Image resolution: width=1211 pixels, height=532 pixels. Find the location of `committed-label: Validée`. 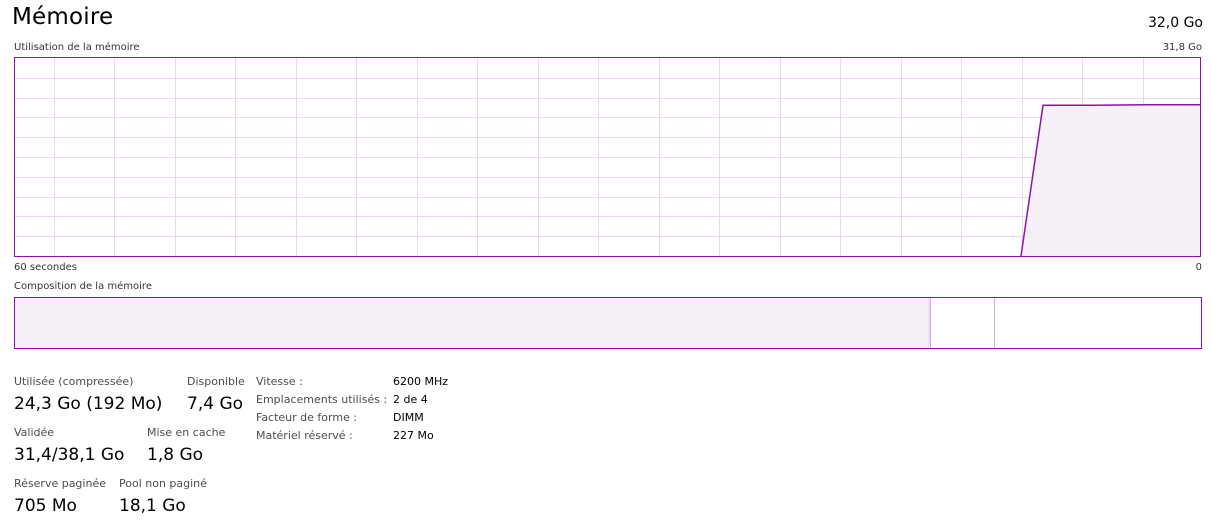

committed-label: Validée is located at coordinates (34, 432).